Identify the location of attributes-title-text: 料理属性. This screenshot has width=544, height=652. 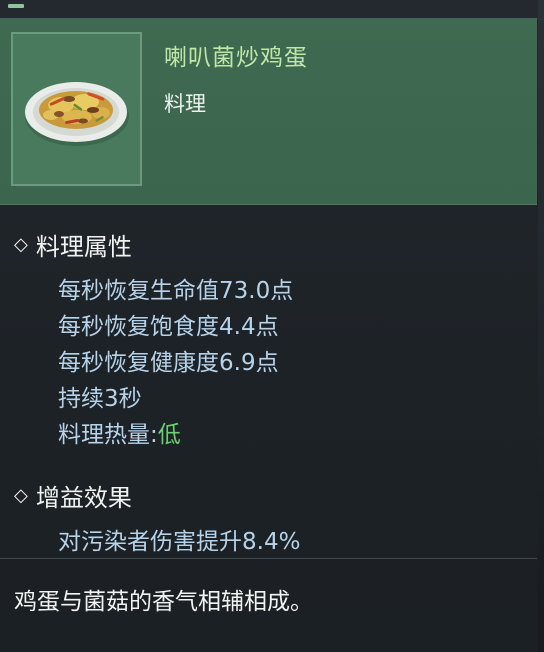
(83, 247).